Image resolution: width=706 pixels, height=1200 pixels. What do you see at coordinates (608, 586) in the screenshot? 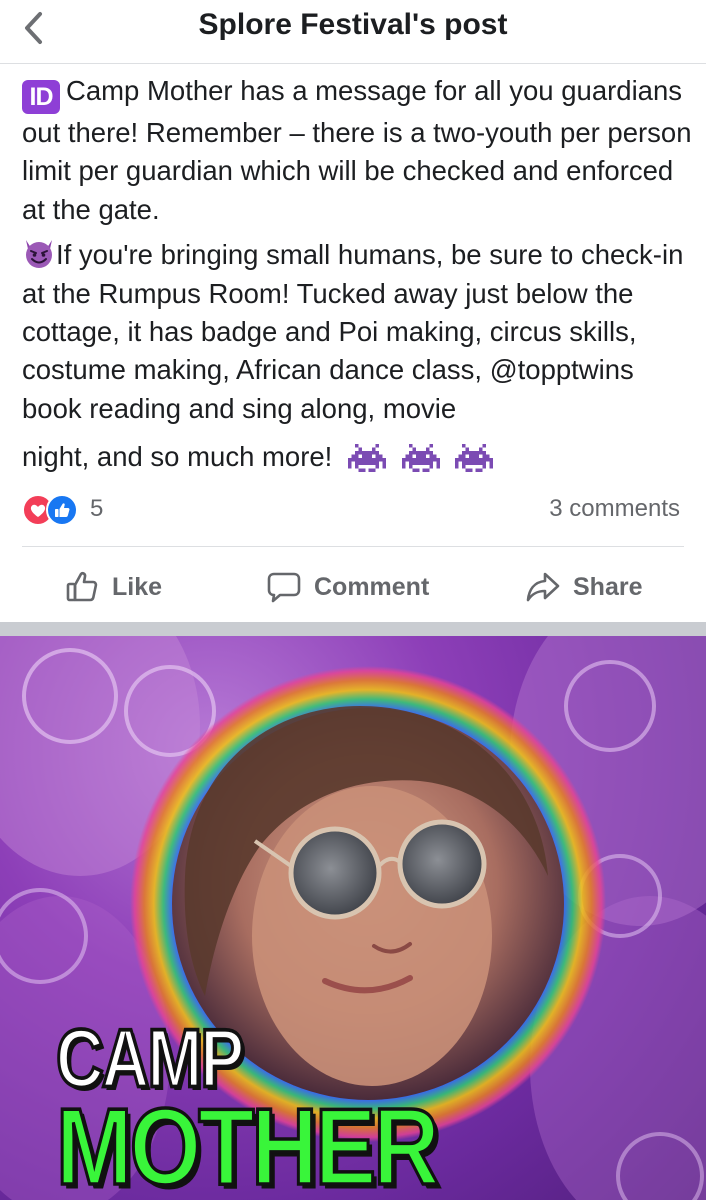
I see `share-label: Share` at bounding box center [608, 586].